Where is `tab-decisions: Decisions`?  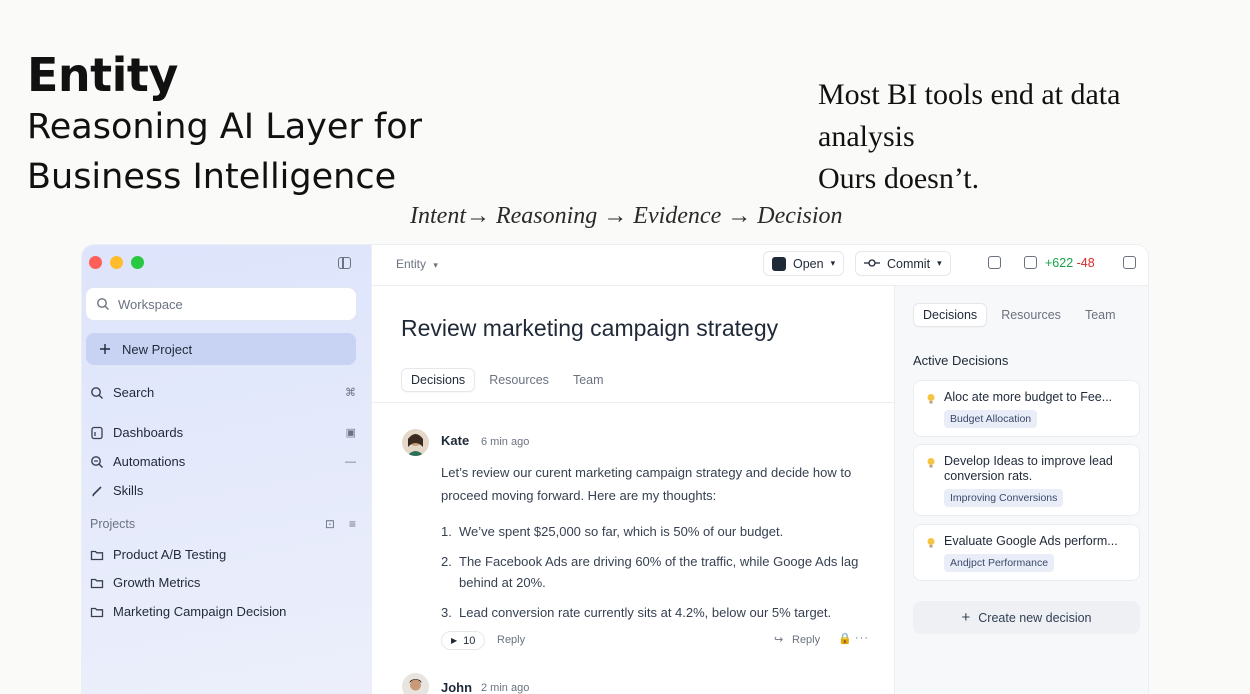 tab-decisions: Decisions is located at coordinates (438, 380).